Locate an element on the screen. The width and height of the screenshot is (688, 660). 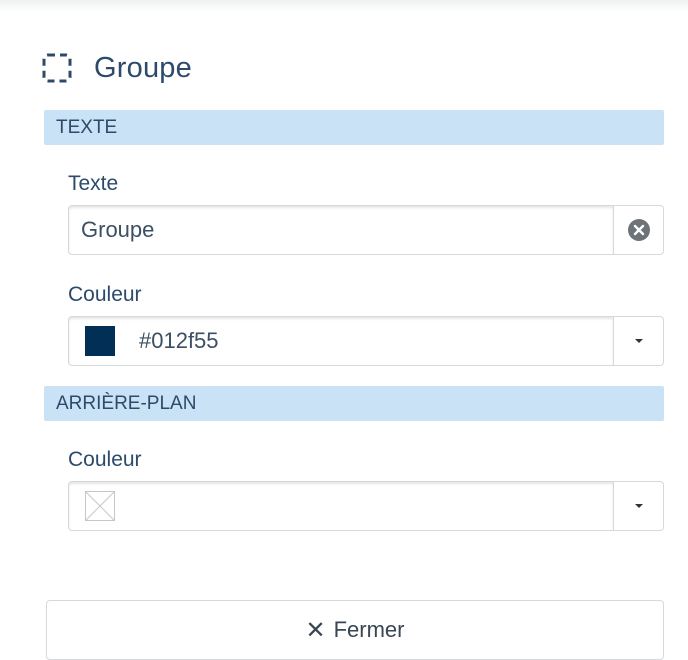
section-header-text: TEXTE is located at coordinates (354, 127).